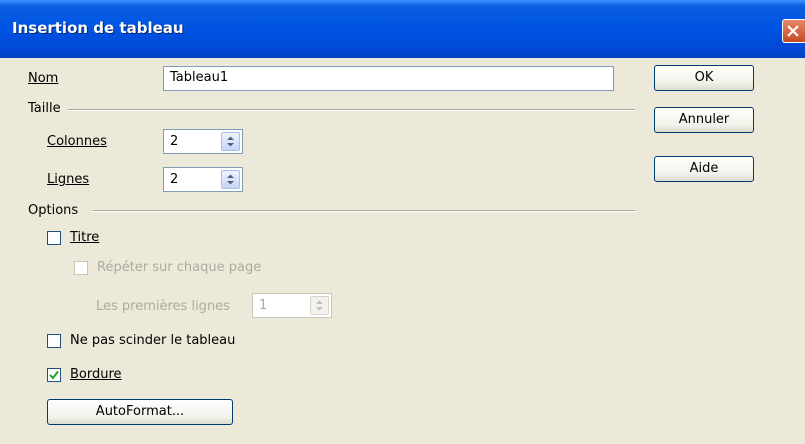  What do you see at coordinates (54, 341) in the screenshot?
I see `no-split-checkbox` at bounding box center [54, 341].